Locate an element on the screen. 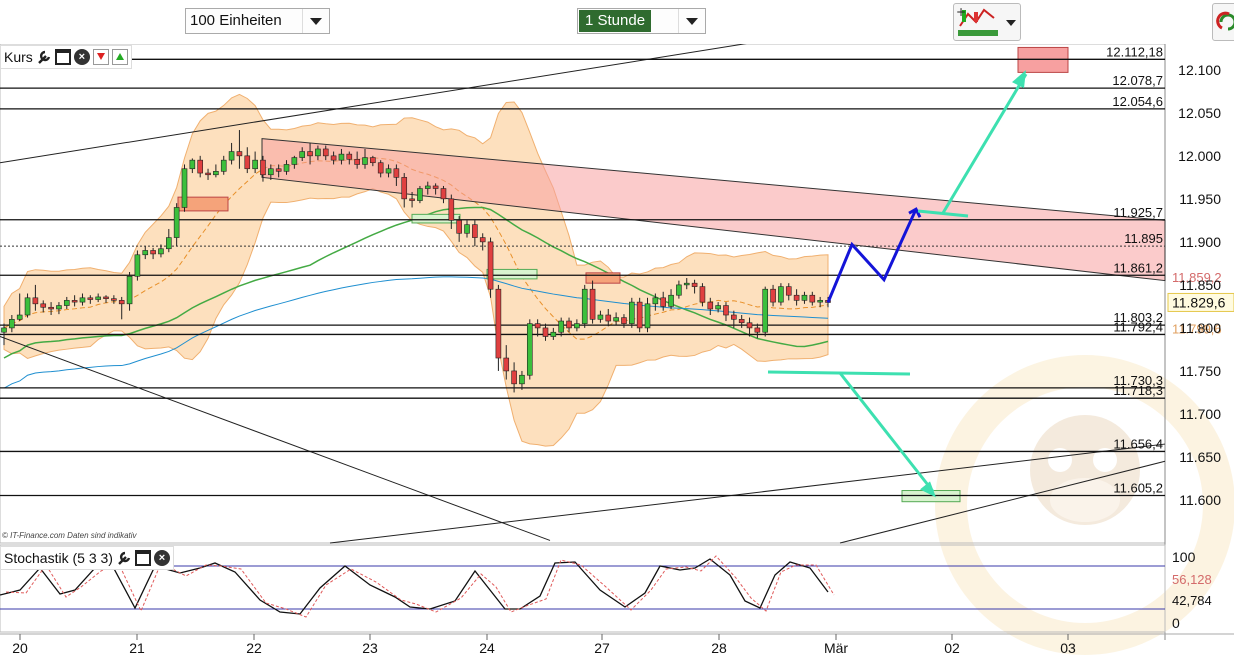 The image size is (1234, 663). price-tick-label: 11.800 is located at coordinates (1200, 328).